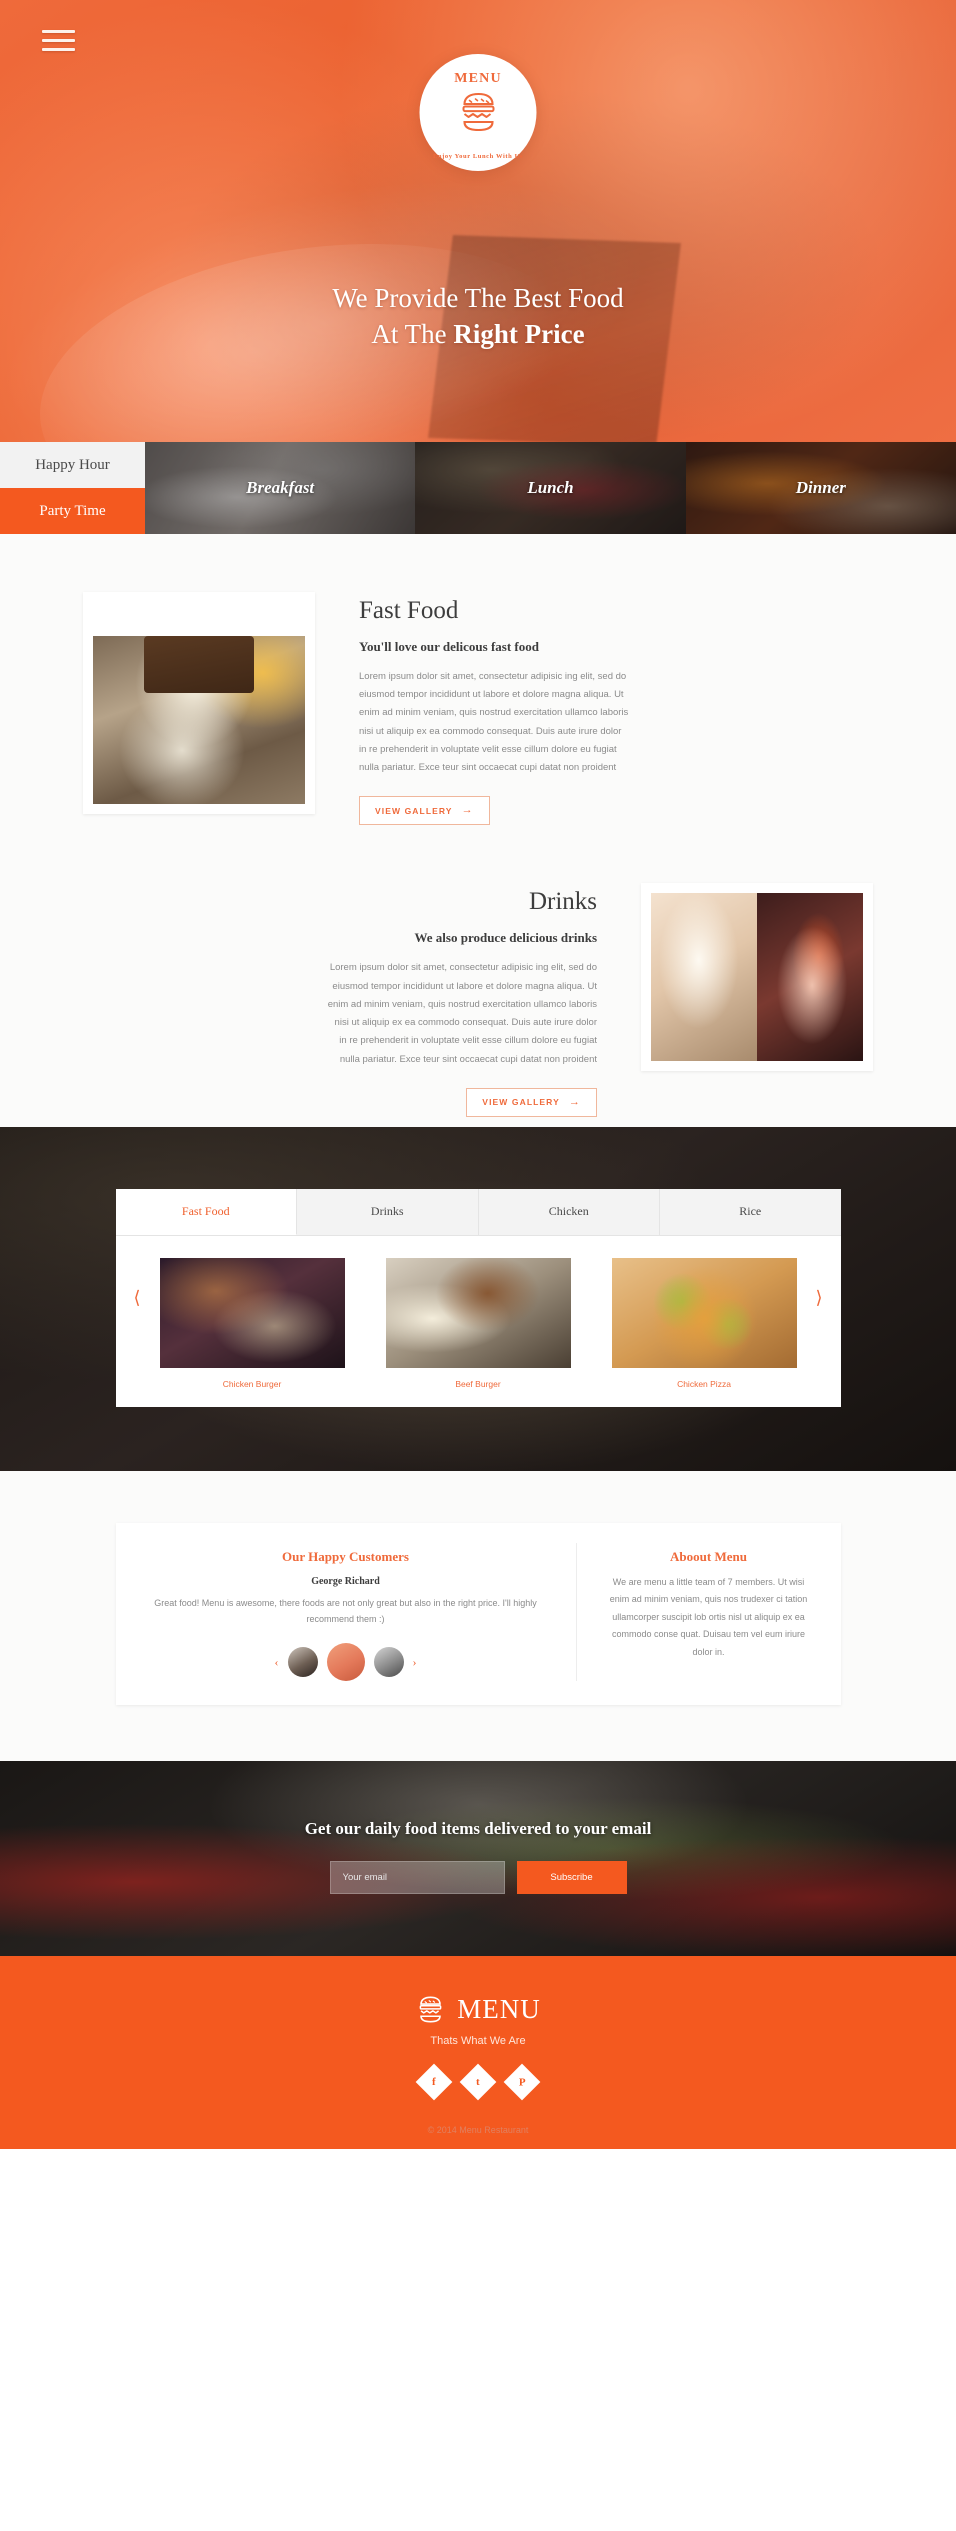 Image resolution: width=956 pixels, height=2531 pixels. Describe the element at coordinates (708, 1556) in the screenshot. I see `about-title: Aboout Menu` at that location.